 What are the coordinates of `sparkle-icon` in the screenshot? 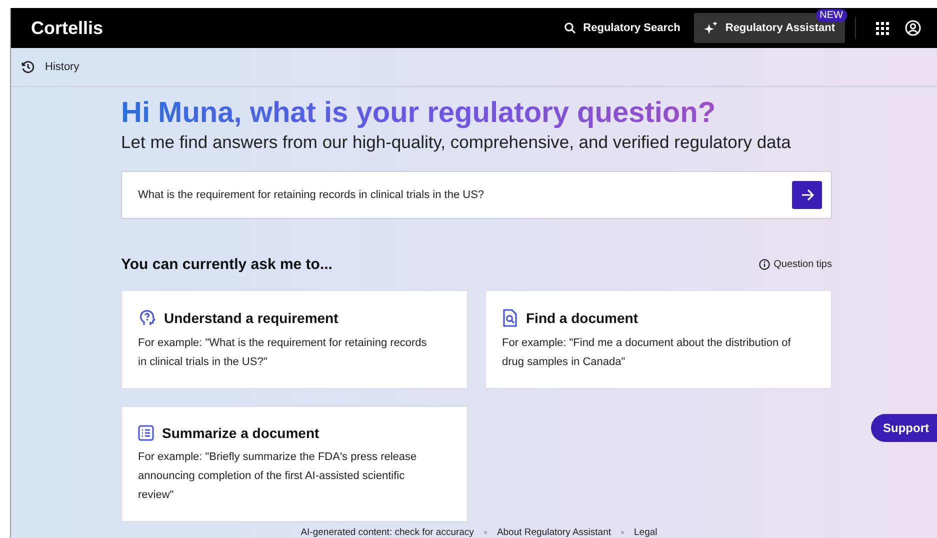 It's located at (711, 28).